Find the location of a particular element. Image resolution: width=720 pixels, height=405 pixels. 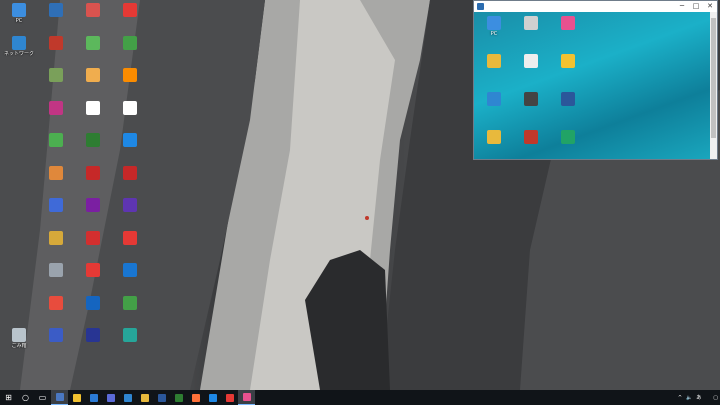

remote-desktop-window: ─ □ ✕ PC is located at coordinates (595, 80).